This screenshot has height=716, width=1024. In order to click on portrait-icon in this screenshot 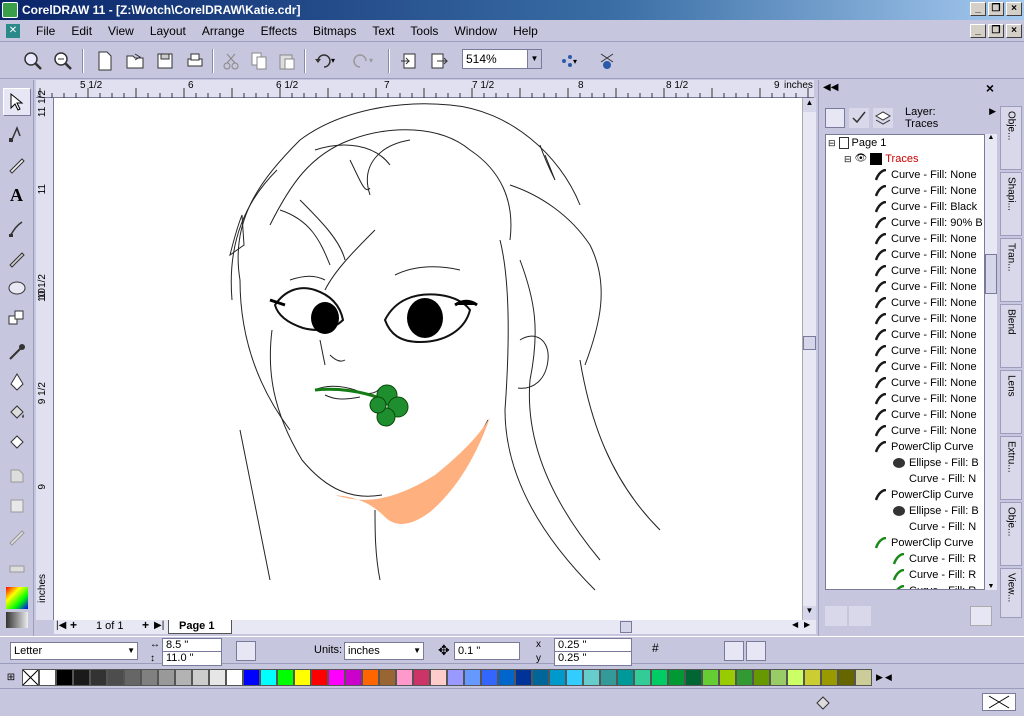, I will do `click(246, 651)`.